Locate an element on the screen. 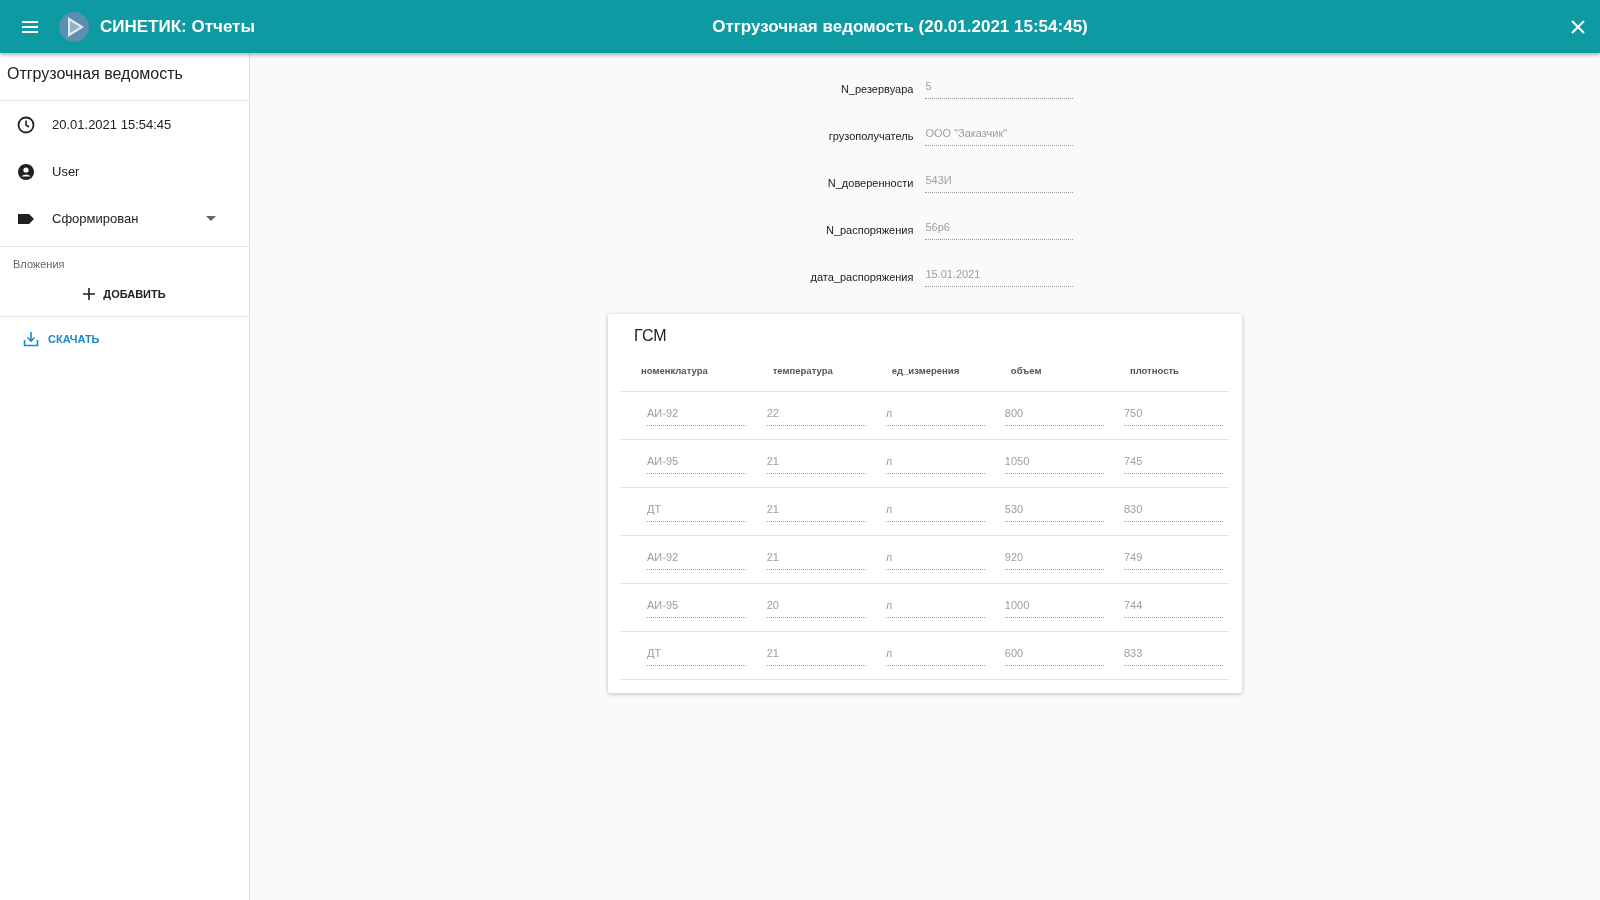 The height and width of the screenshot is (900, 1600). field-label: дата_распоряжения is located at coordinates (862, 278).